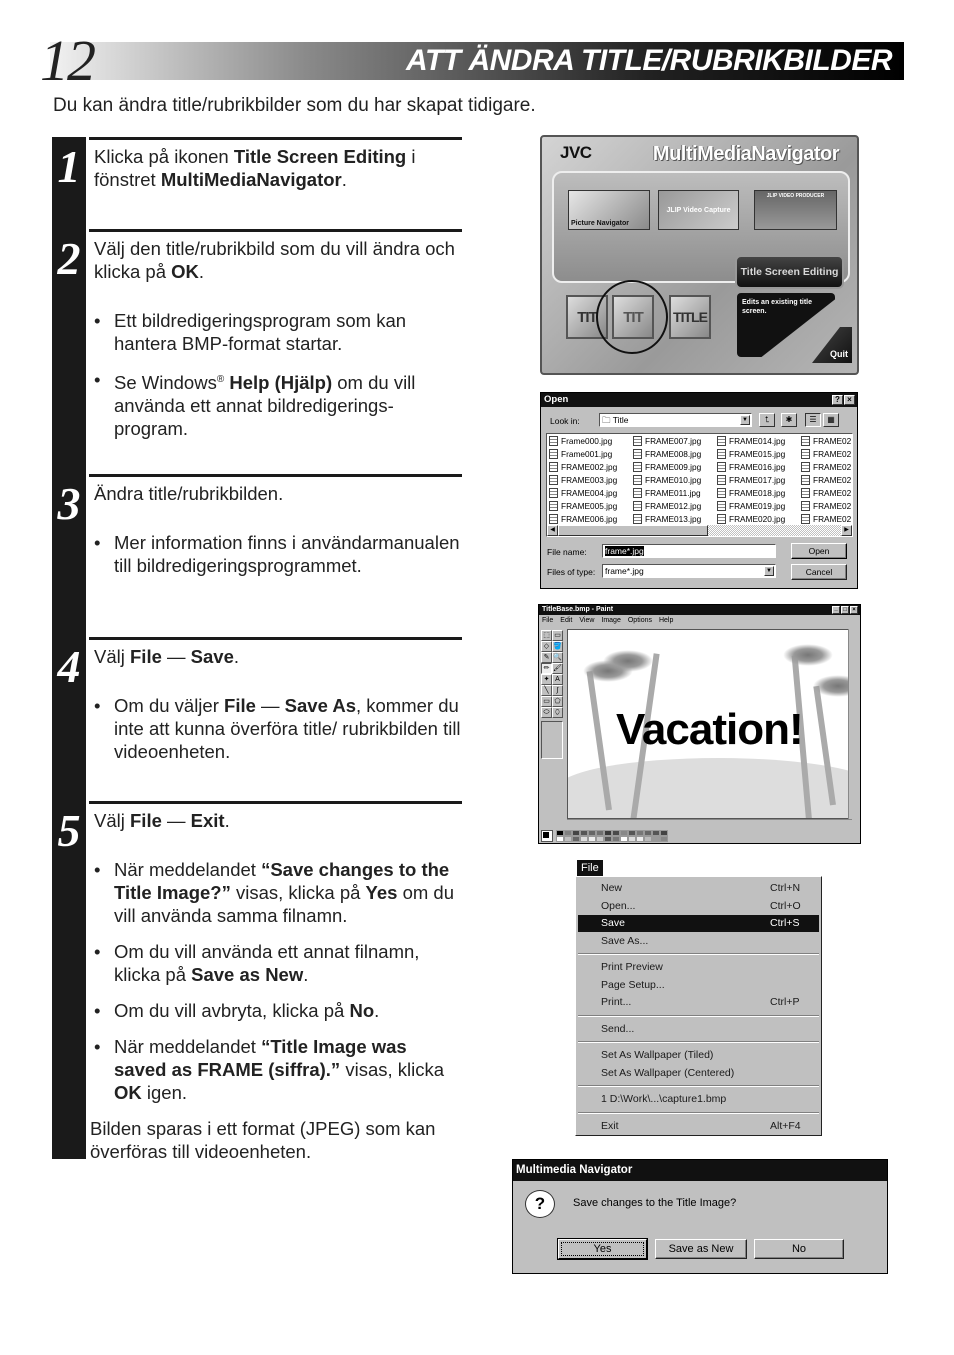  Describe the element at coordinates (853, 724) in the screenshot. I see `vertical-scrollbar` at that location.